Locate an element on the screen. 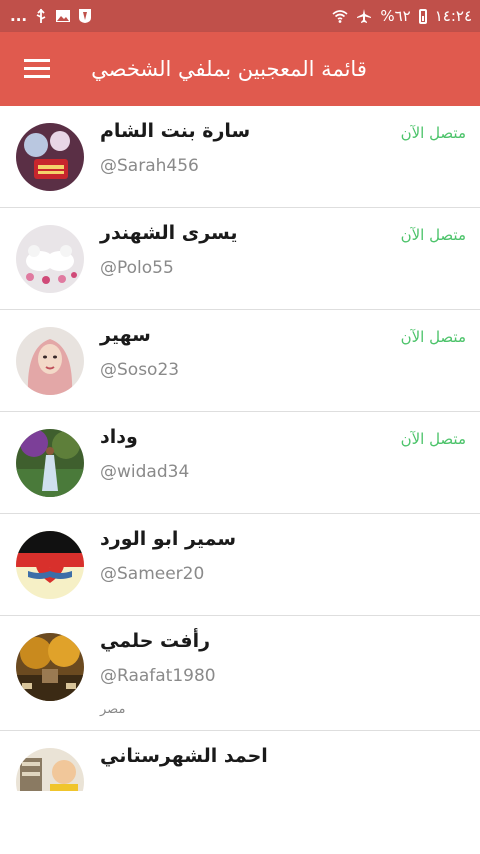 This screenshot has height=854, width=480. user-handle: @Sarah456 is located at coordinates (149, 166).